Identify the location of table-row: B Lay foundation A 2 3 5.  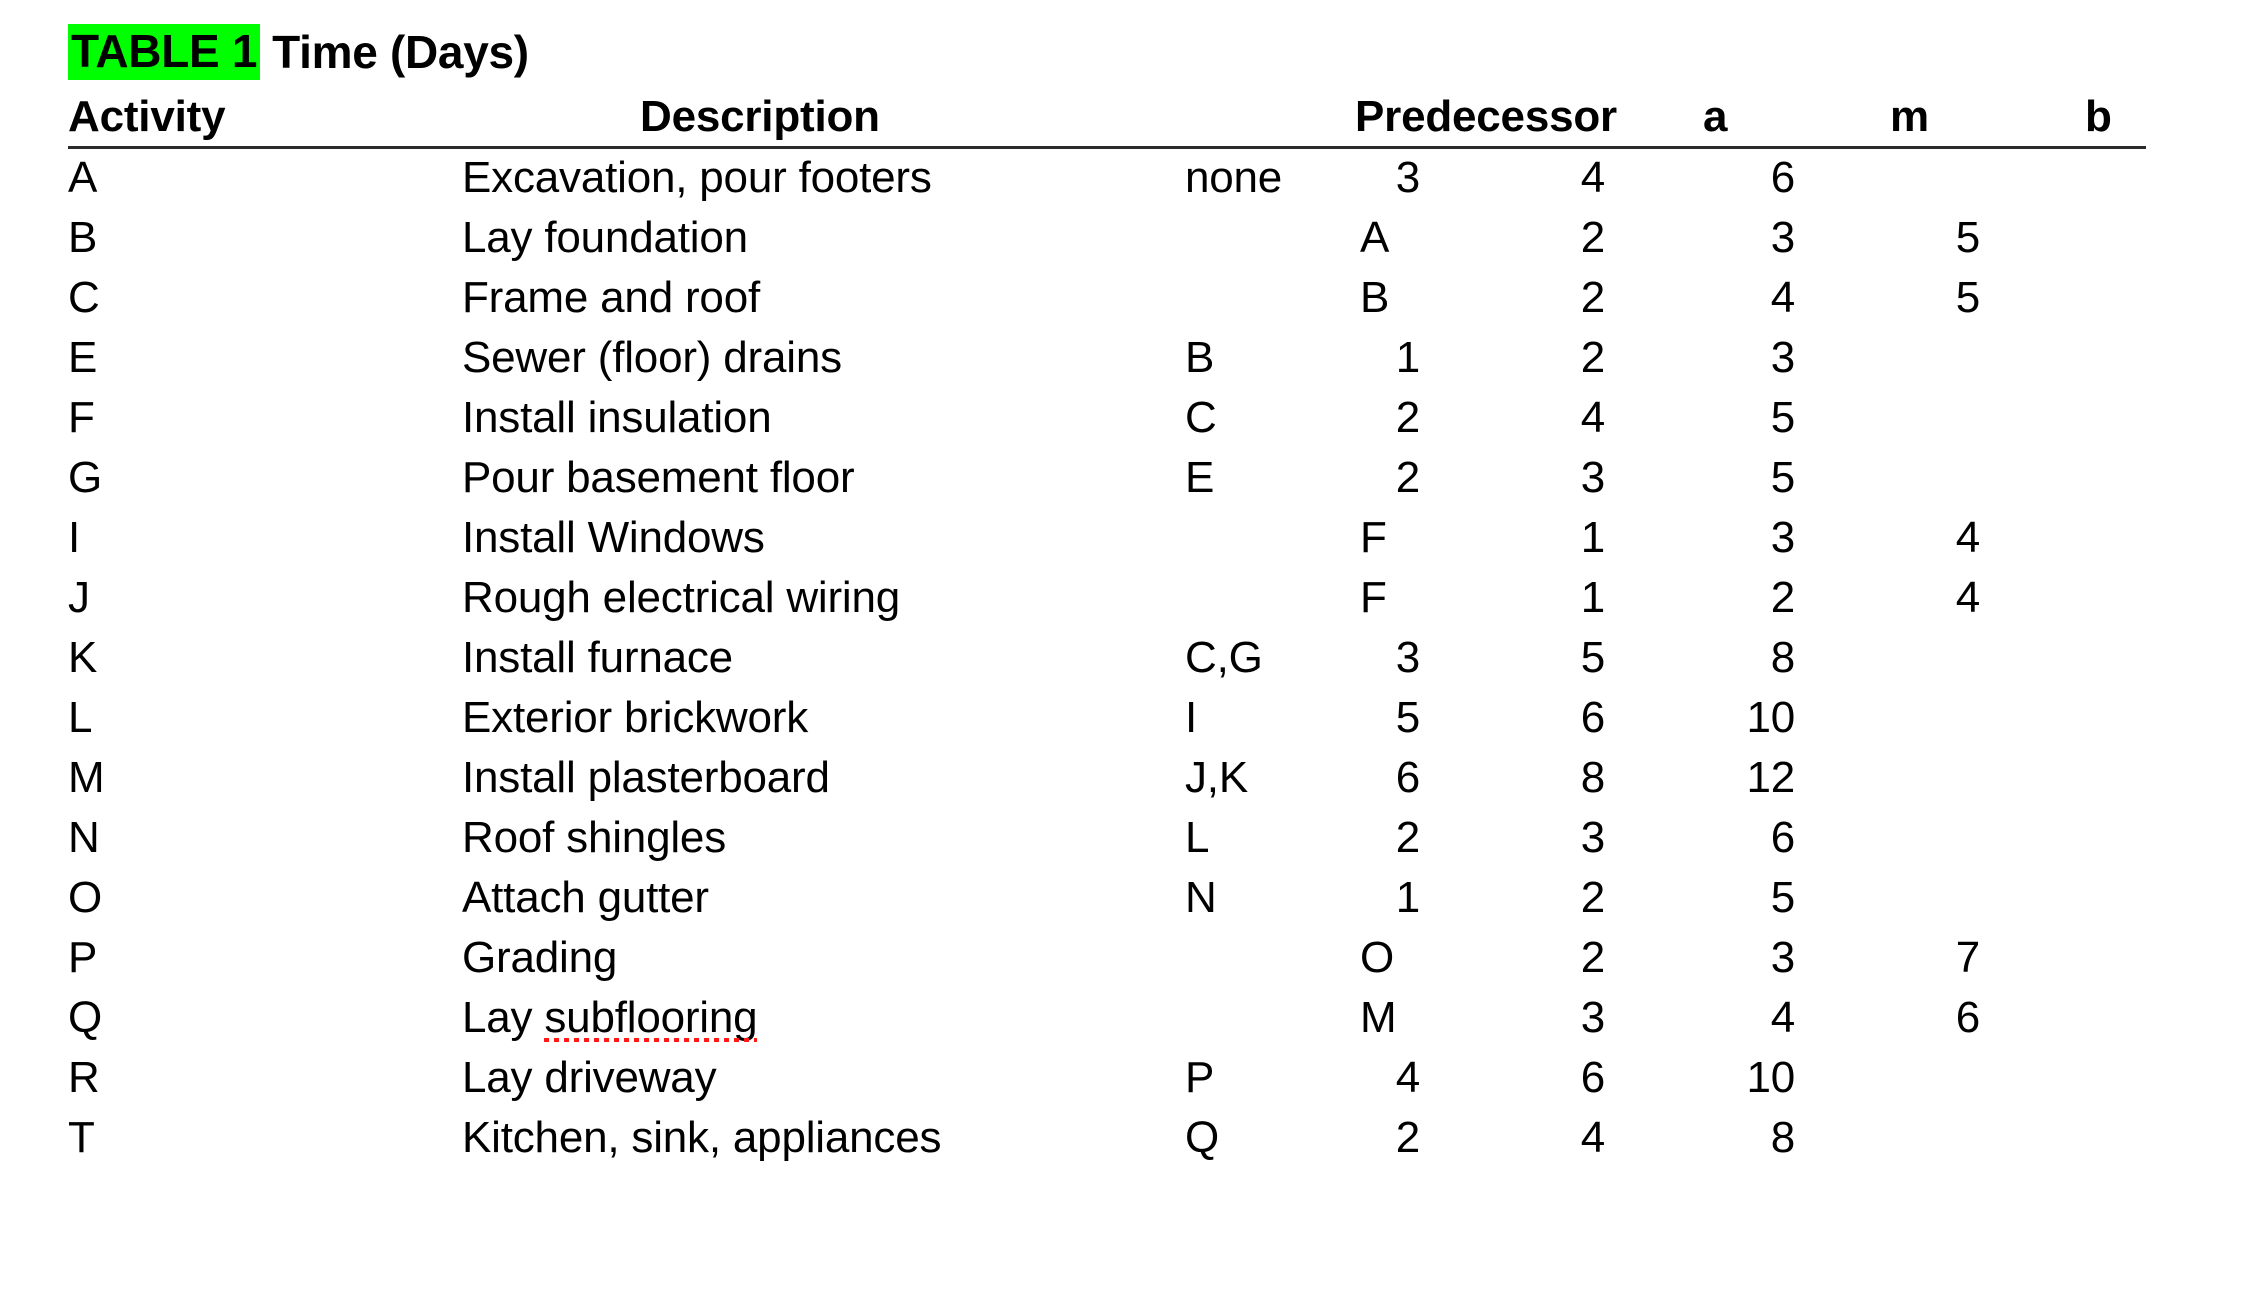
(1125, 238).